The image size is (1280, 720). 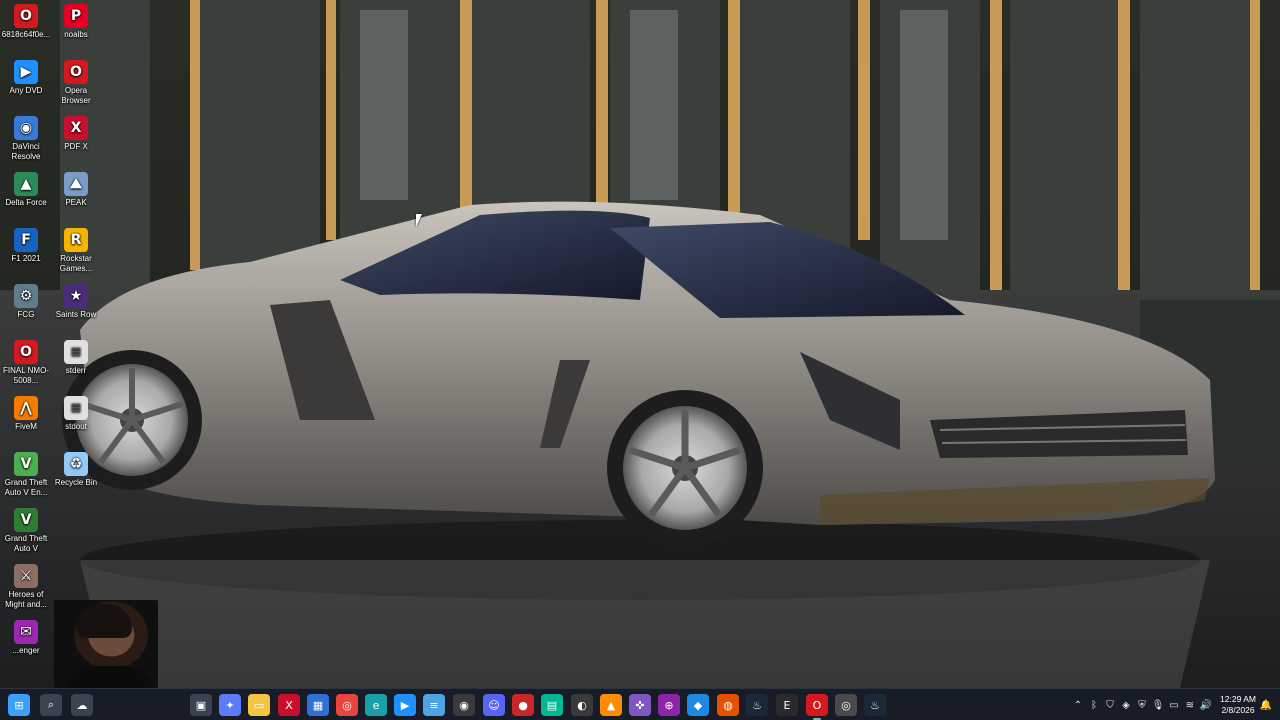 What do you see at coordinates (1238, 699) in the screenshot?
I see `clock-time: 12:29 AM` at bounding box center [1238, 699].